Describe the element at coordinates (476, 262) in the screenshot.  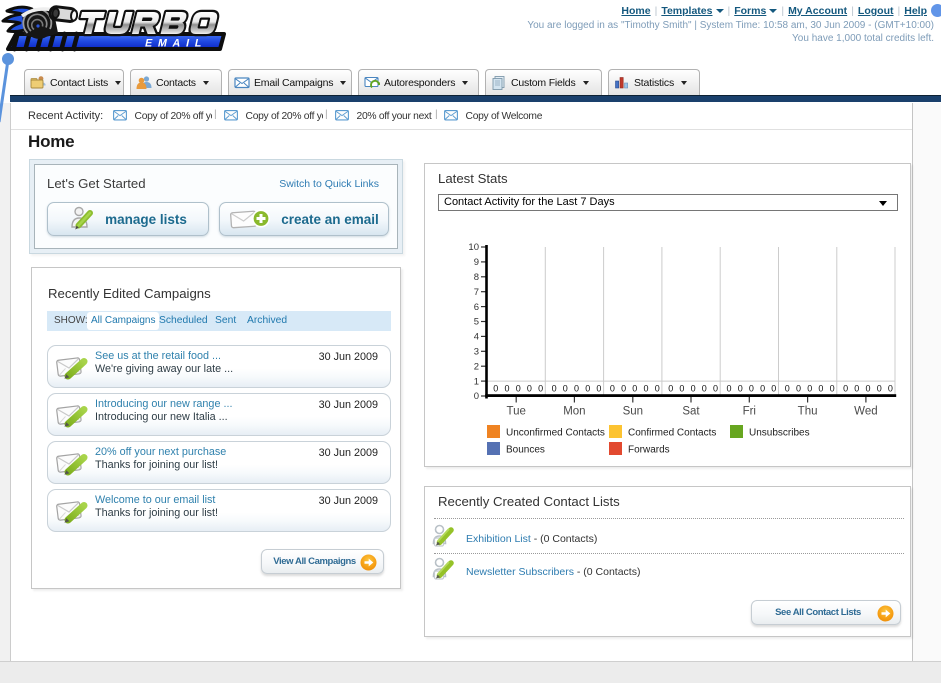
I see `svg-text: 9` at that location.